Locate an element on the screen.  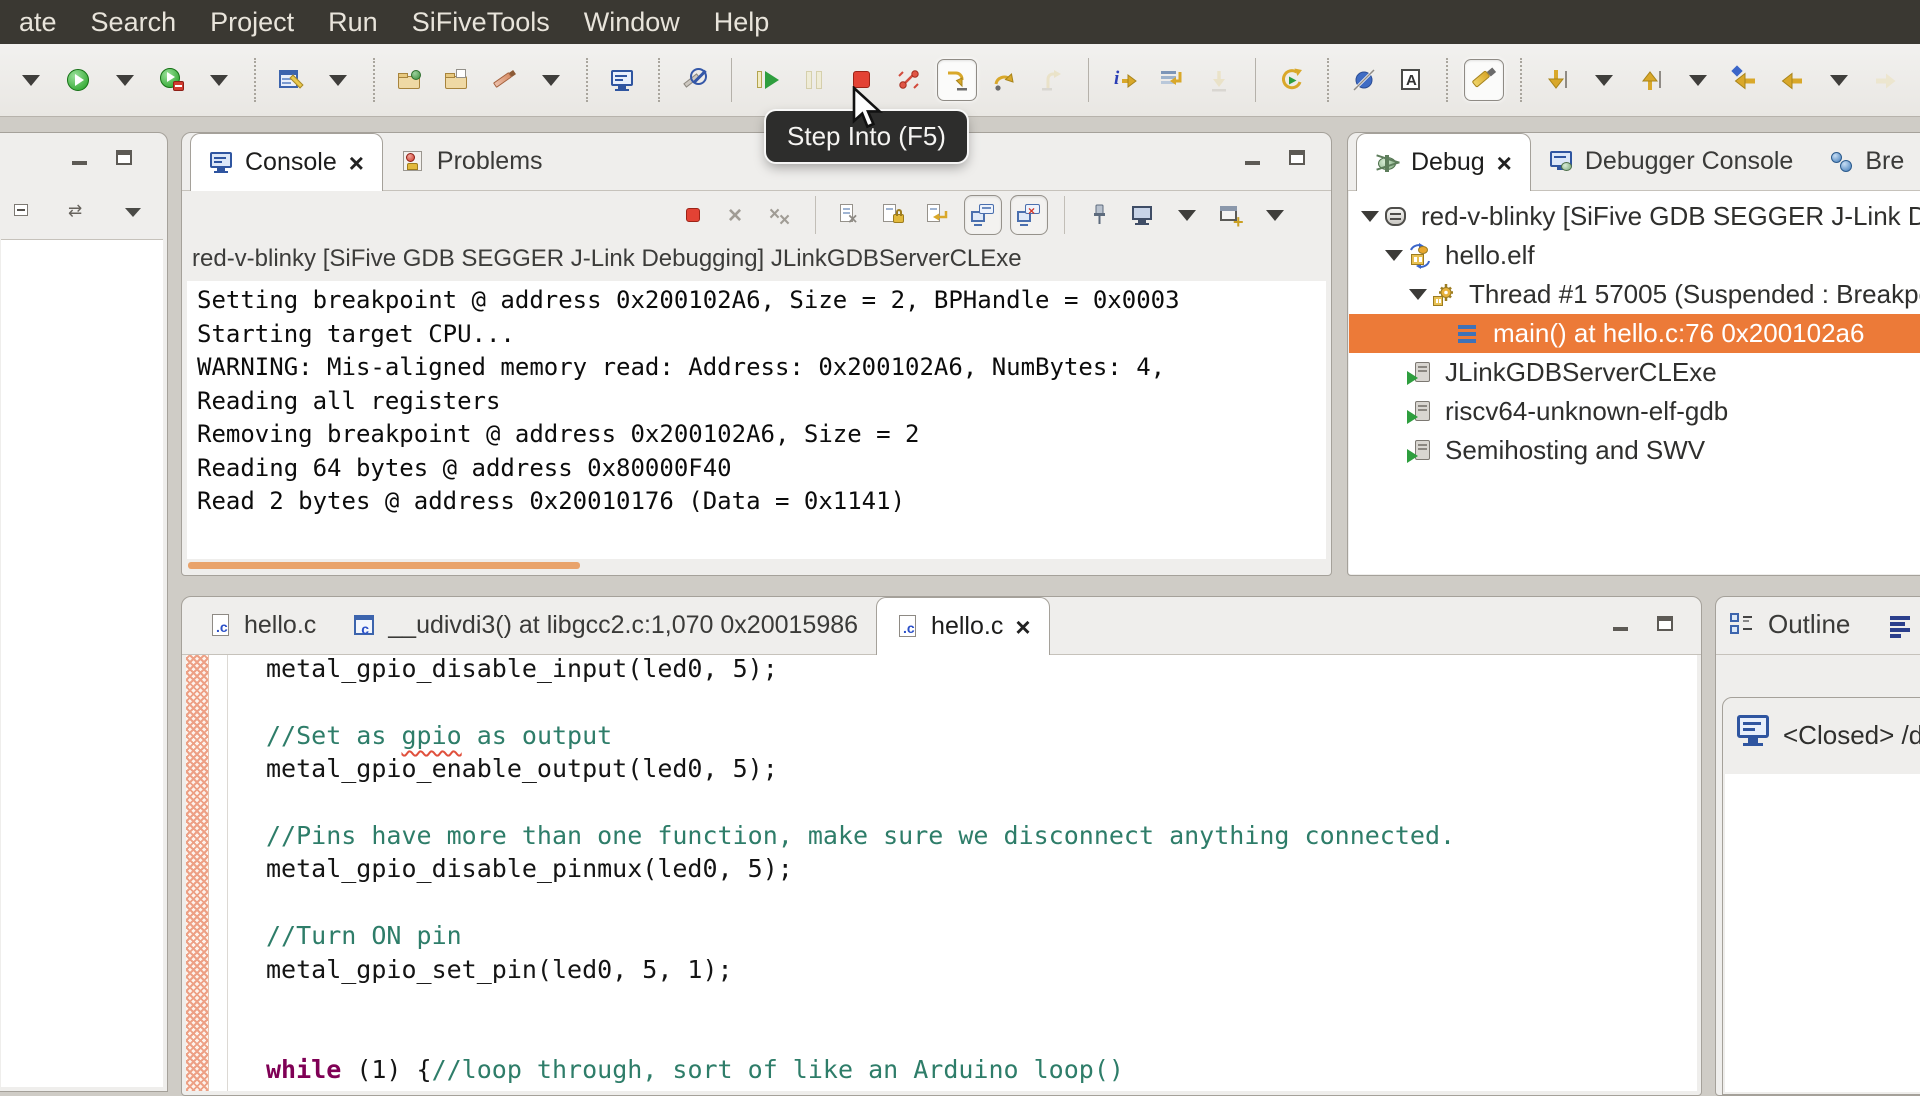
menu-sifivetools: SiFiveTools is located at coordinates (481, 22).